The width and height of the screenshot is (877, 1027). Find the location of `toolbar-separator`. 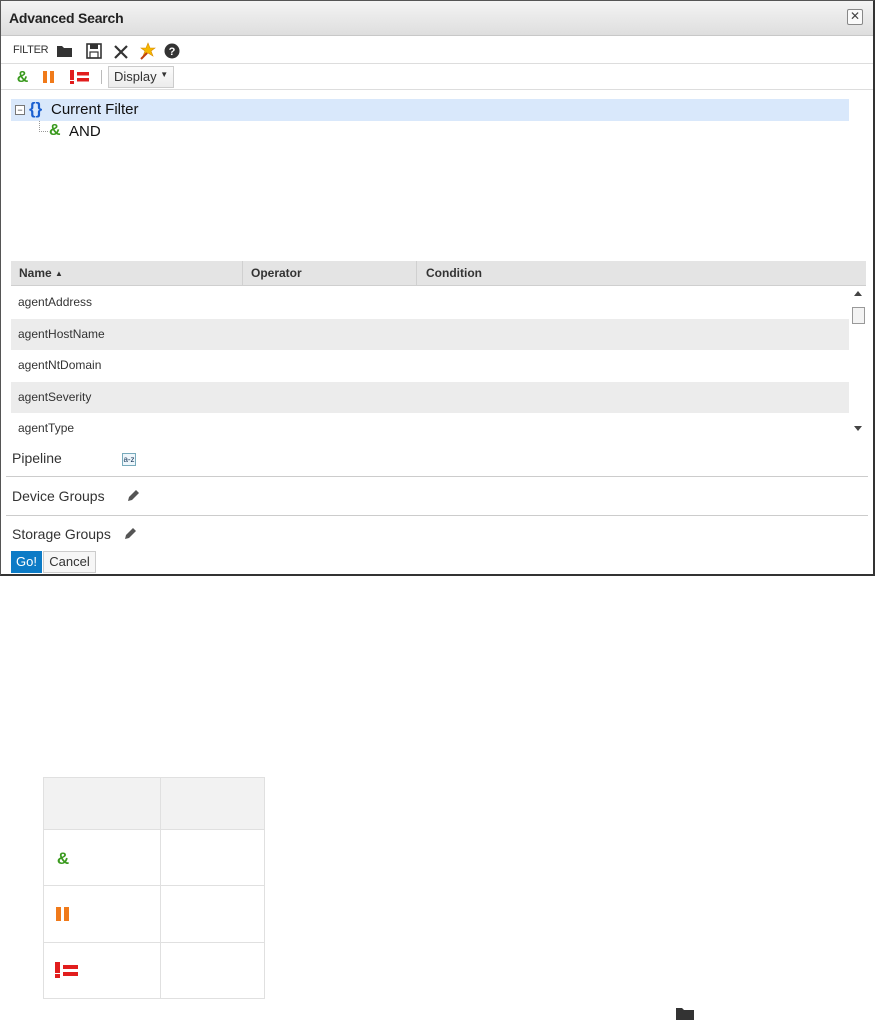

toolbar-separator is located at coordinates (101, 77).